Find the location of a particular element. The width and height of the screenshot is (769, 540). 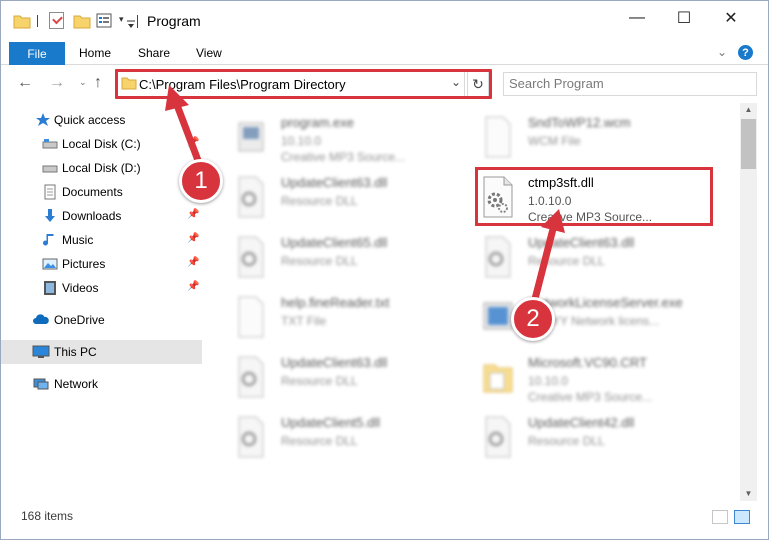

sidebar-item-label: Videos is located at coordinates (80, 288).